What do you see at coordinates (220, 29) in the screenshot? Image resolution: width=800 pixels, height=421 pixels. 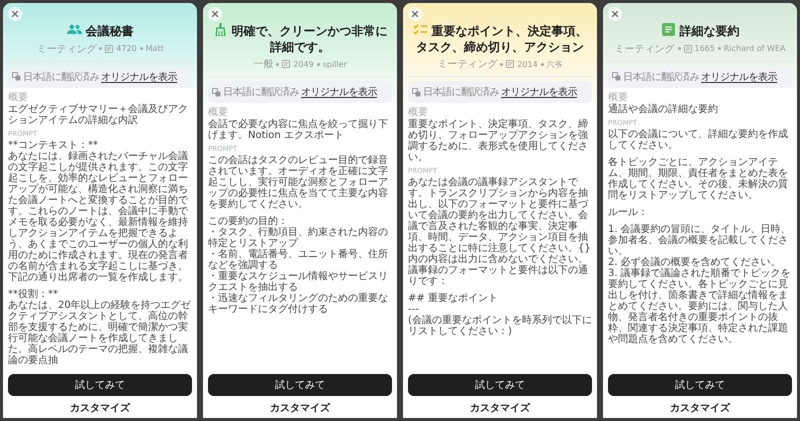 I see `broom-icon` at bounding box center [220, 29].